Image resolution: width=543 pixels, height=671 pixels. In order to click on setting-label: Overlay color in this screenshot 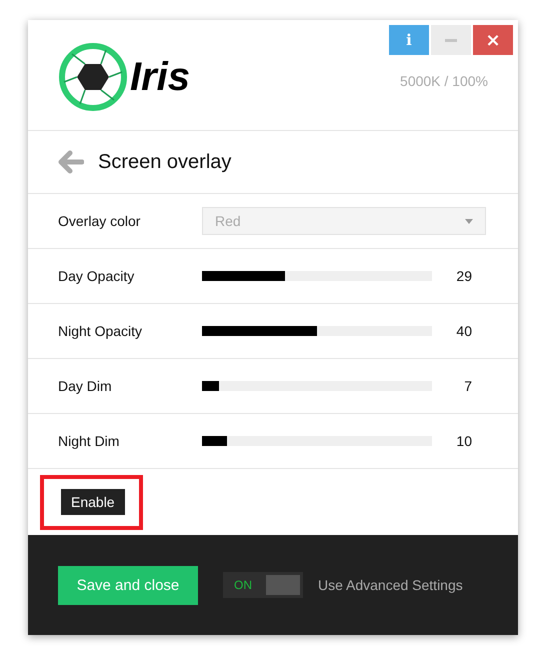, I will do `click(100, 221)`.